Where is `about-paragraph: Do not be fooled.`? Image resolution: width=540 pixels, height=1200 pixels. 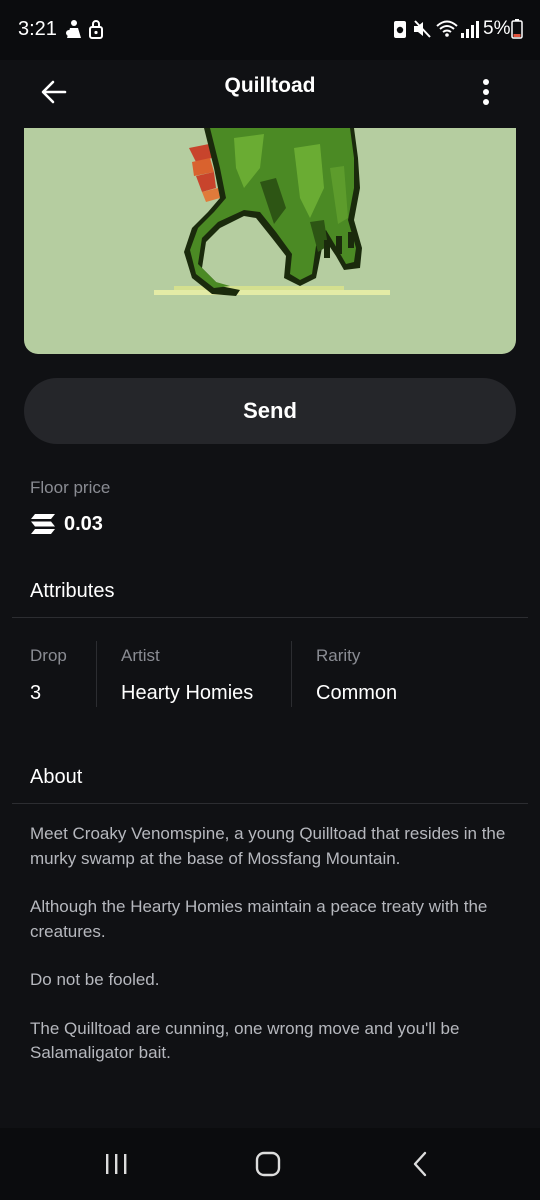
about-paragraph: Do not be fooled. is located at coordinates (95, 979).